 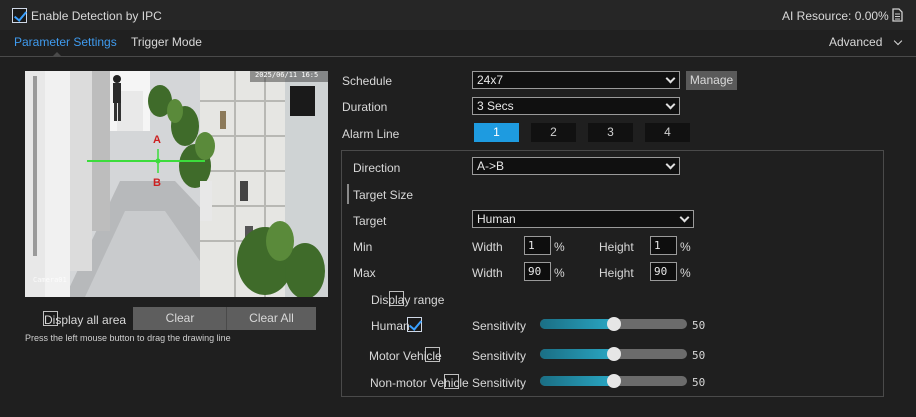 What do you see at coordinates (499, 383) in the screenshot?
I see `non-motor-vehicle-sensitivity-label: Sensitivity` at bounding box center [499, 383].